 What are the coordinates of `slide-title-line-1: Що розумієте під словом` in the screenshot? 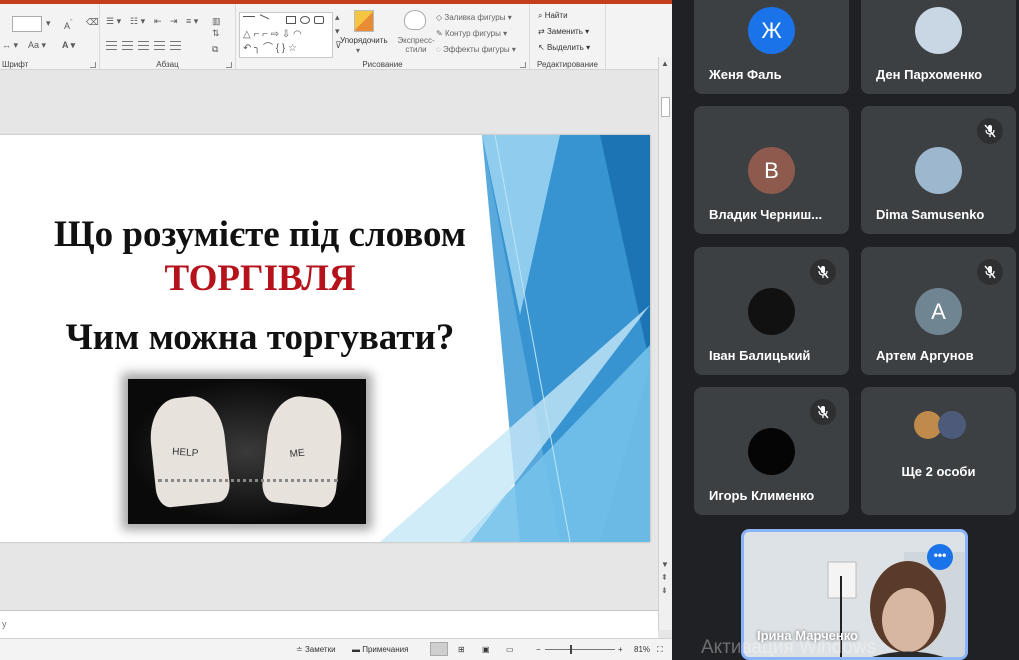 It's located at (260, 234).